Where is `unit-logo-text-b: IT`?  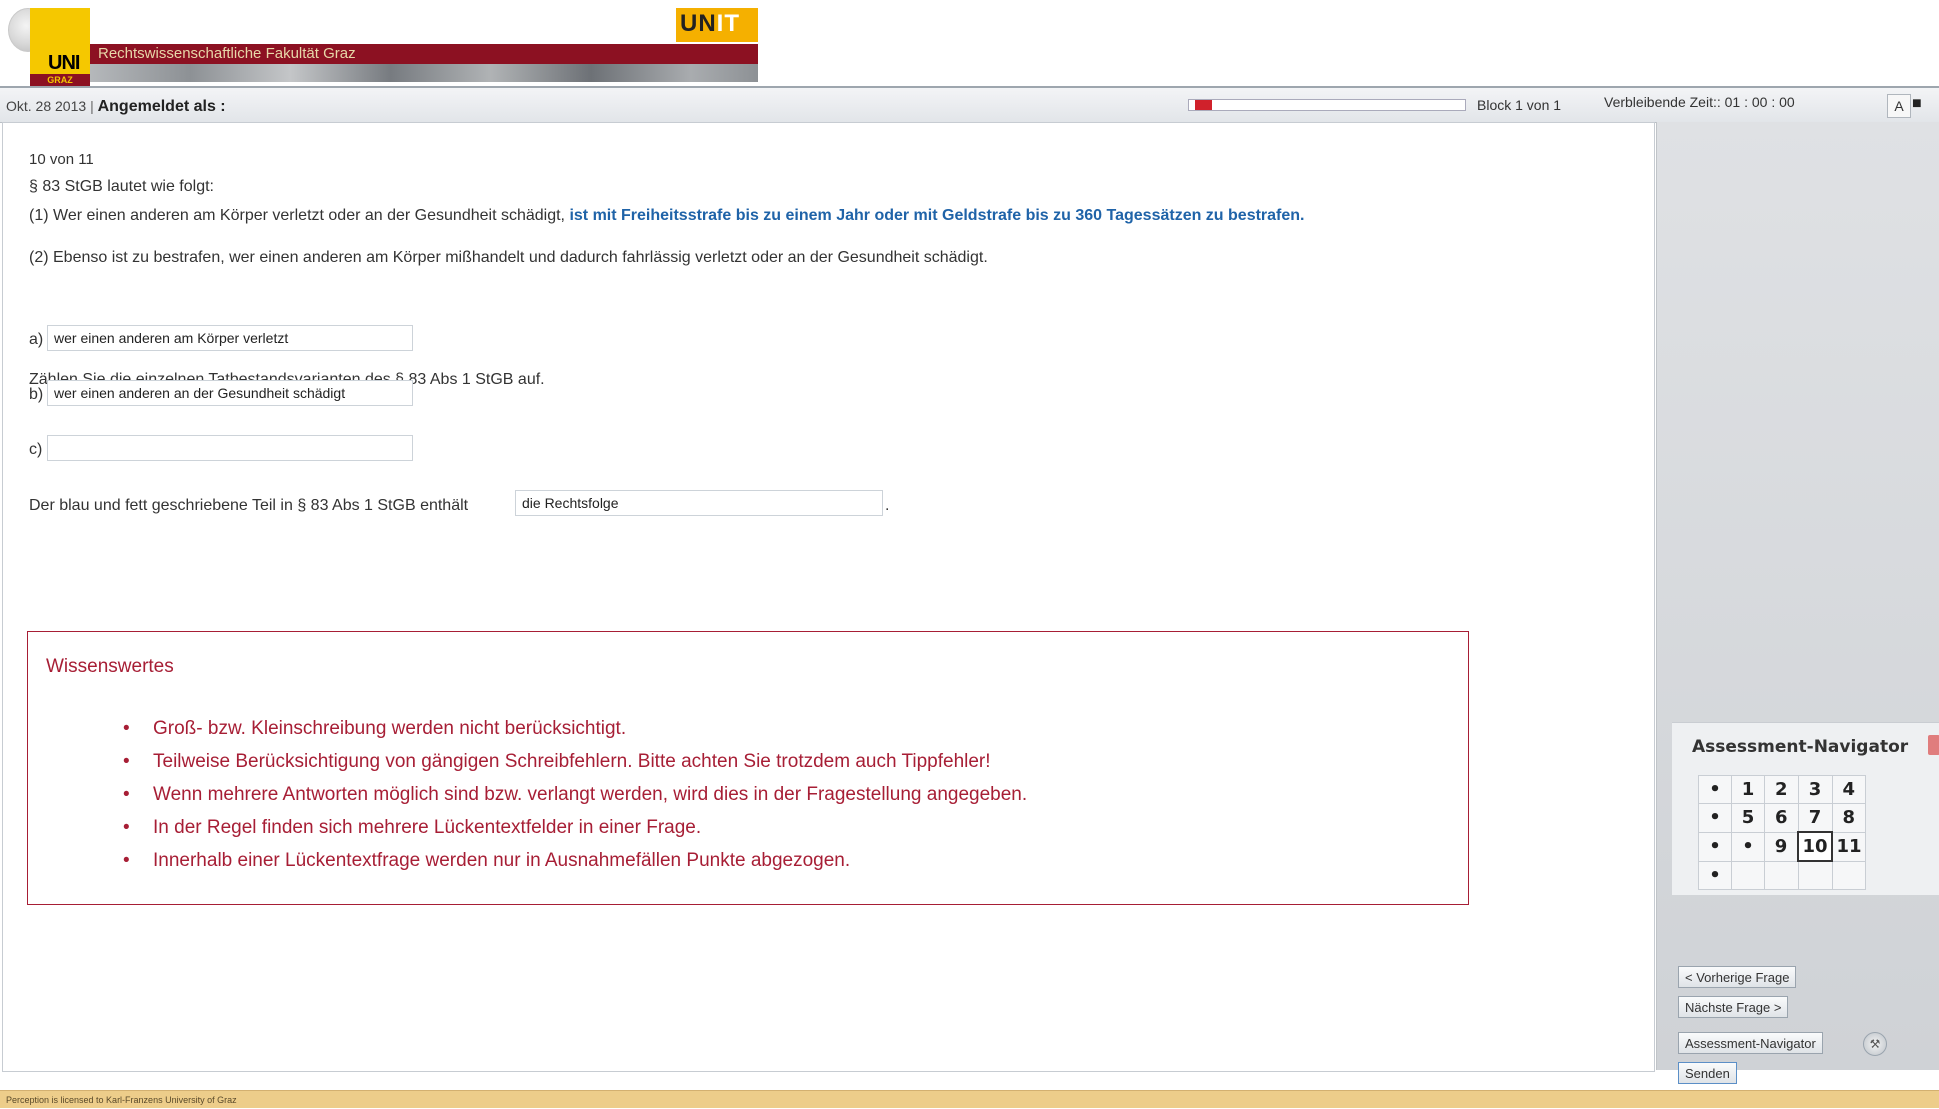
unit-logo-text-b: IT is located at coordinates (728, 23).